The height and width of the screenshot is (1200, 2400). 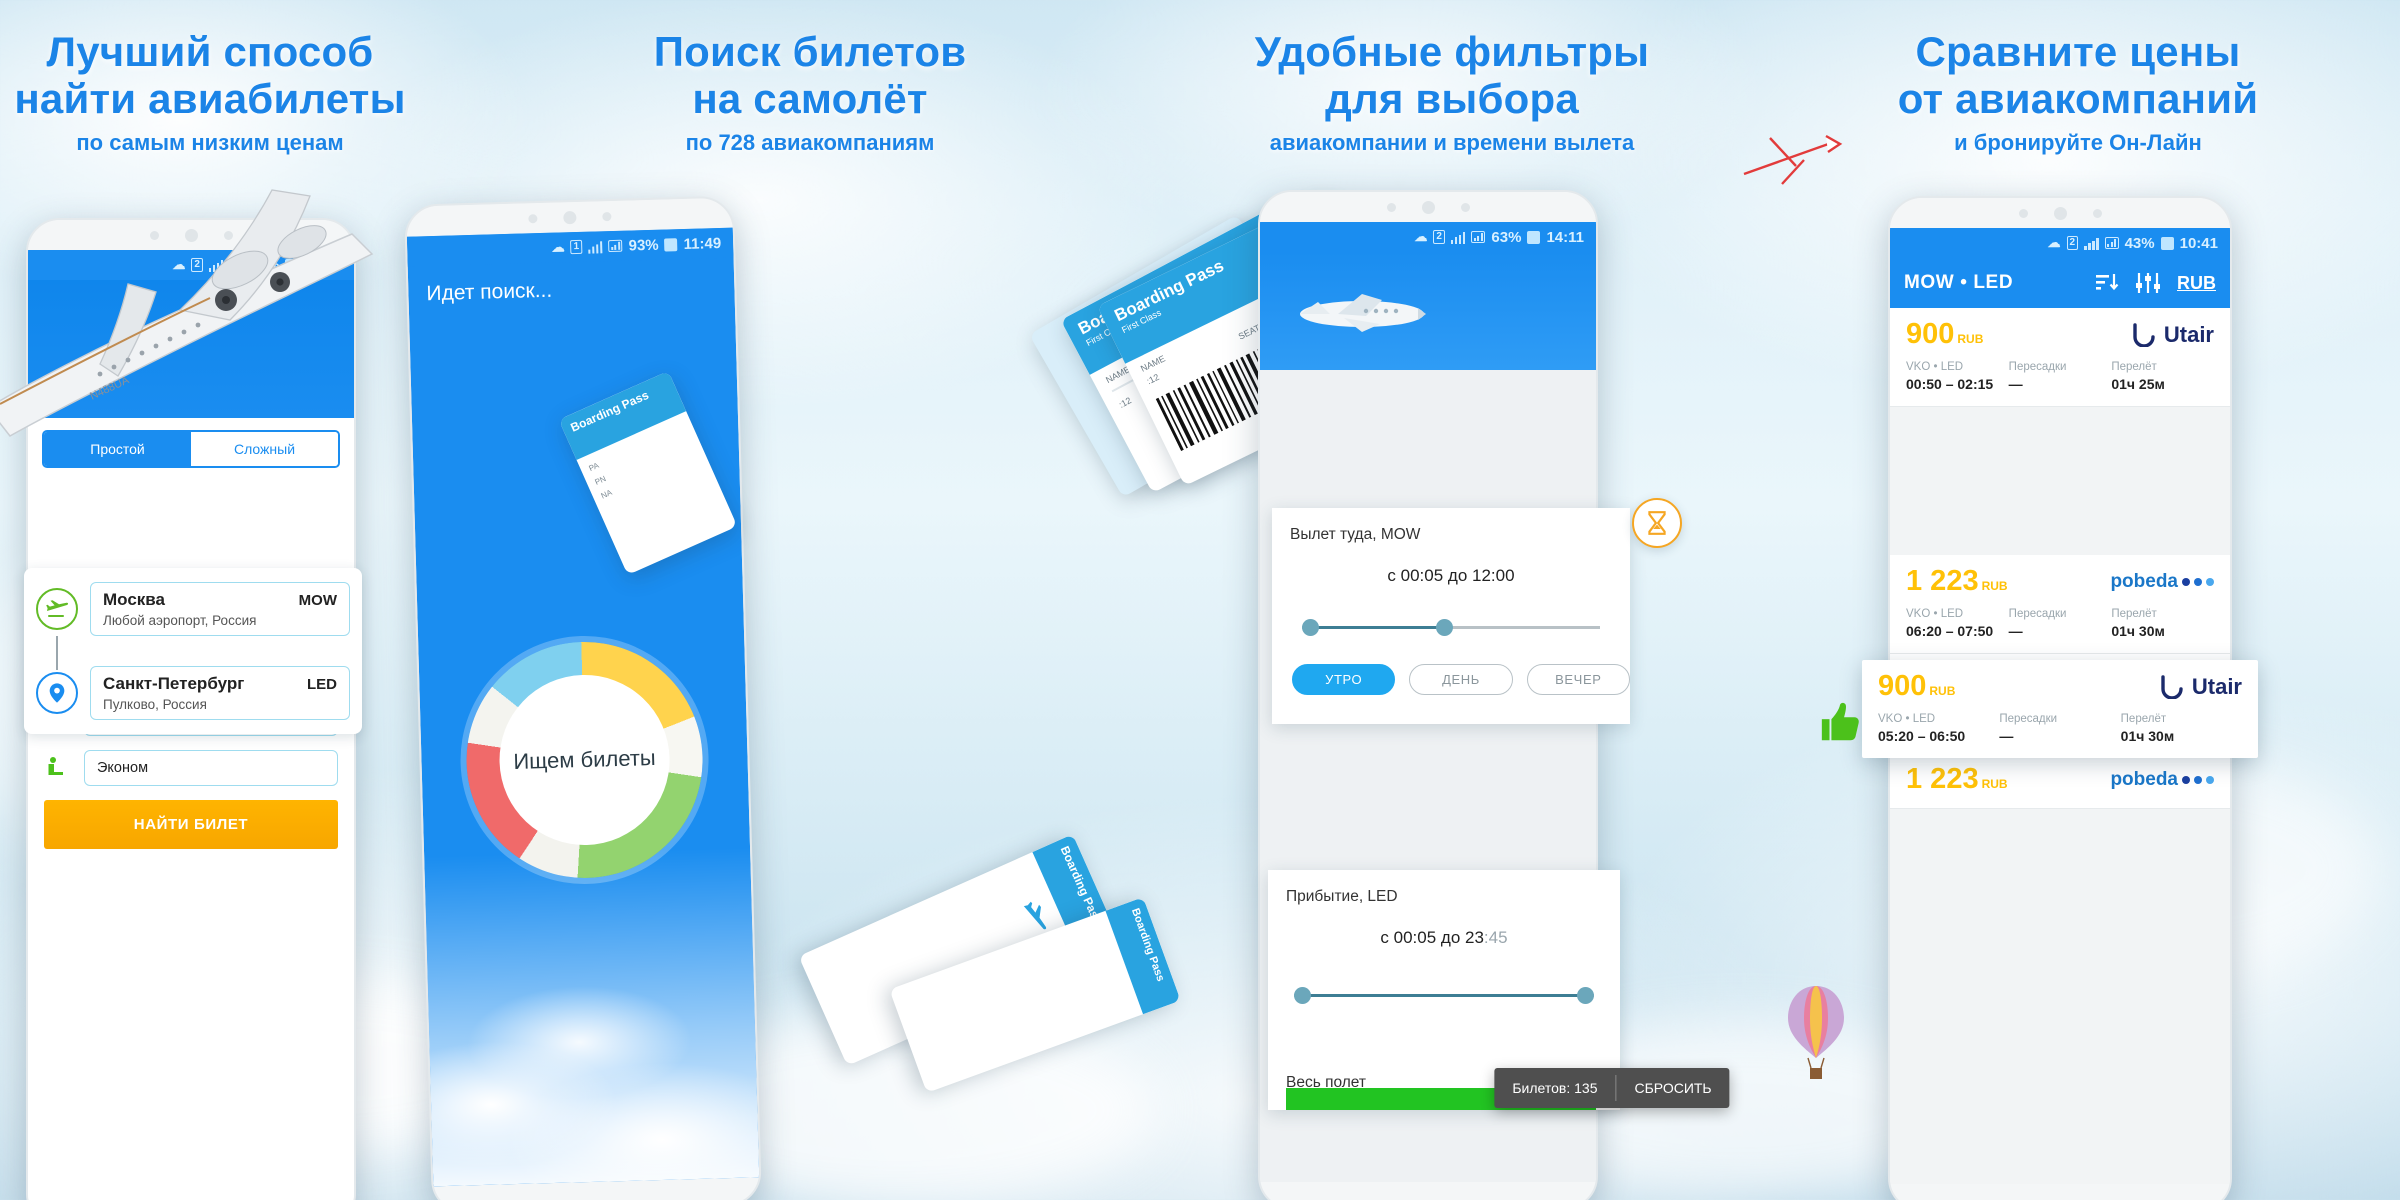 I want to click on headline-line1: Удобные фильтры, so click(x=1452, y=51).